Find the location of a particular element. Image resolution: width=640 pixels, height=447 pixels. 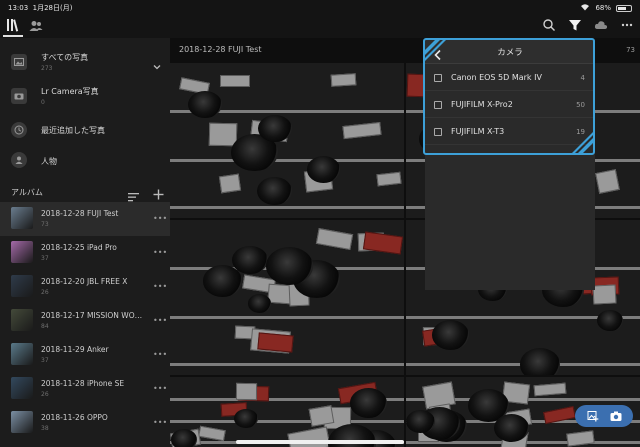

status-right: 68% is located at coordinates (606, 8).